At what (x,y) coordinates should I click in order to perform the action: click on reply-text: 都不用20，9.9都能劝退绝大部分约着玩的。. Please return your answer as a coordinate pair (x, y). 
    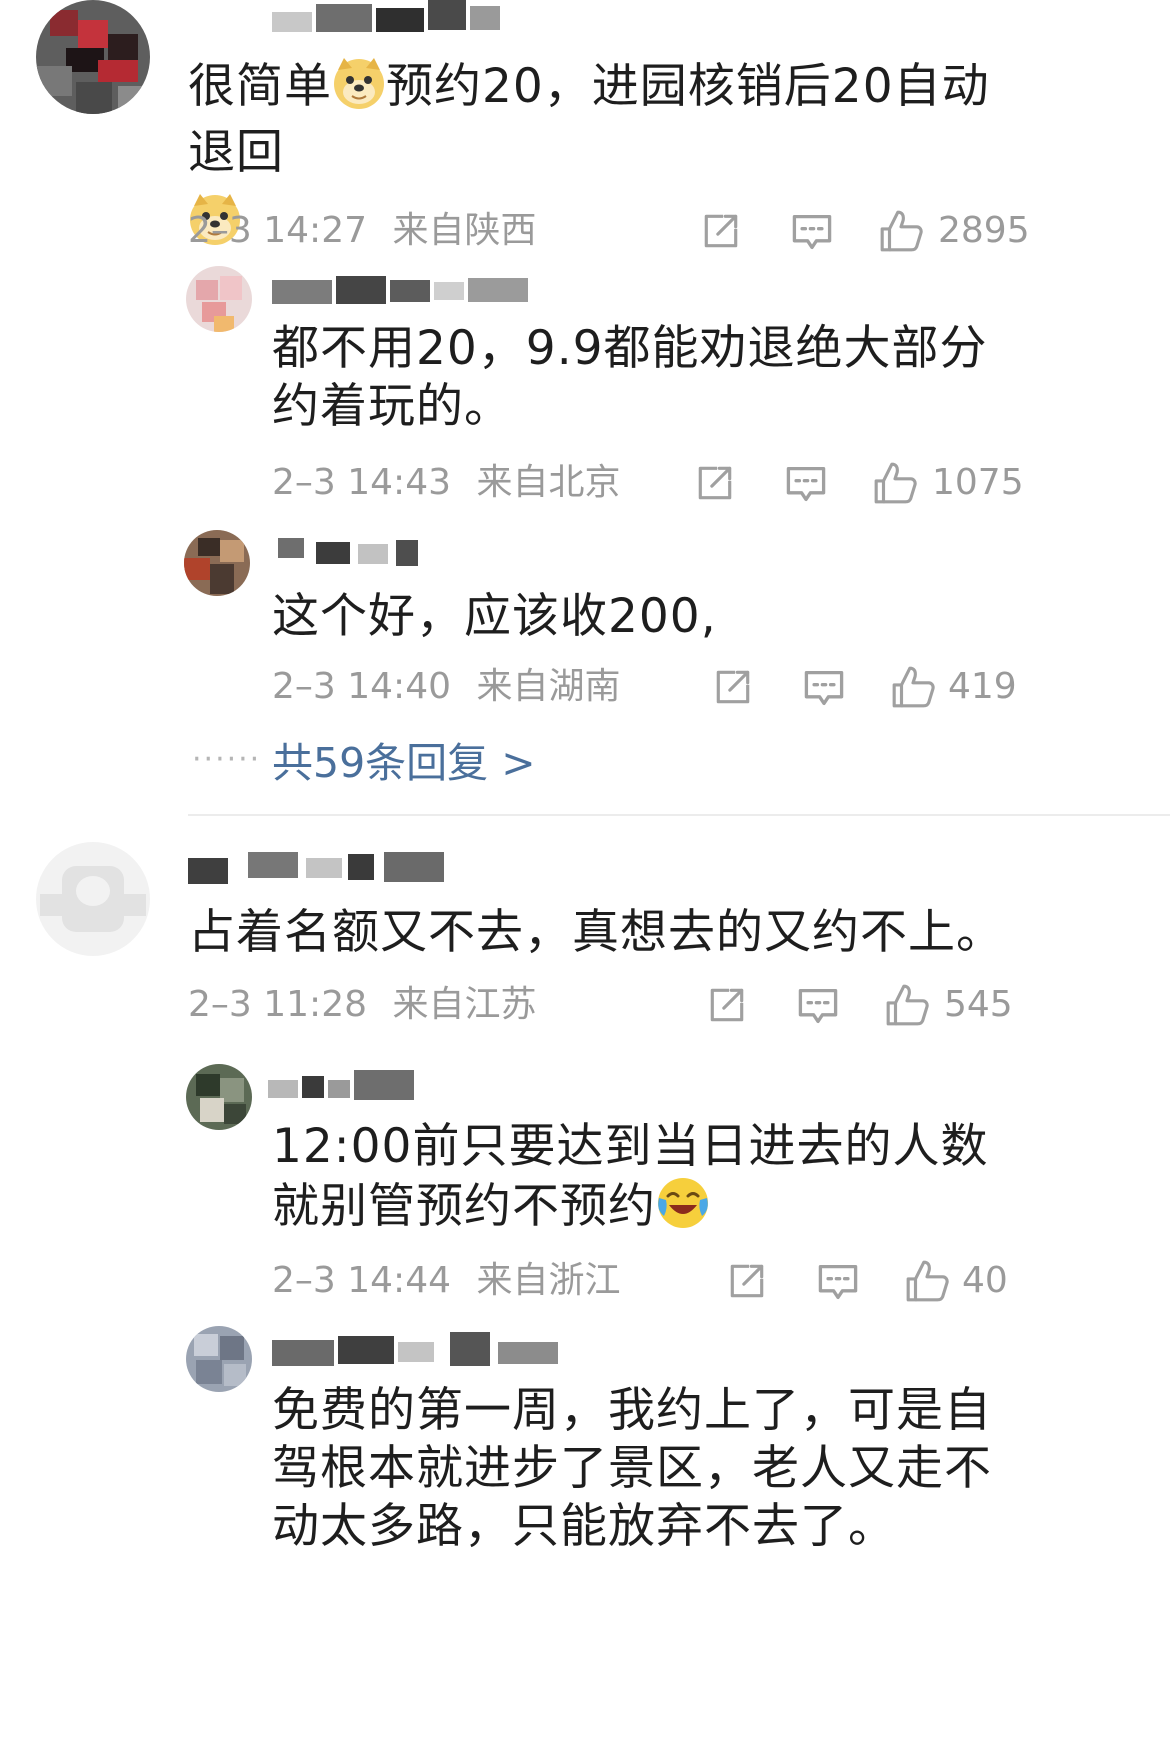
    Looking at the image, I should click on (630, 377).